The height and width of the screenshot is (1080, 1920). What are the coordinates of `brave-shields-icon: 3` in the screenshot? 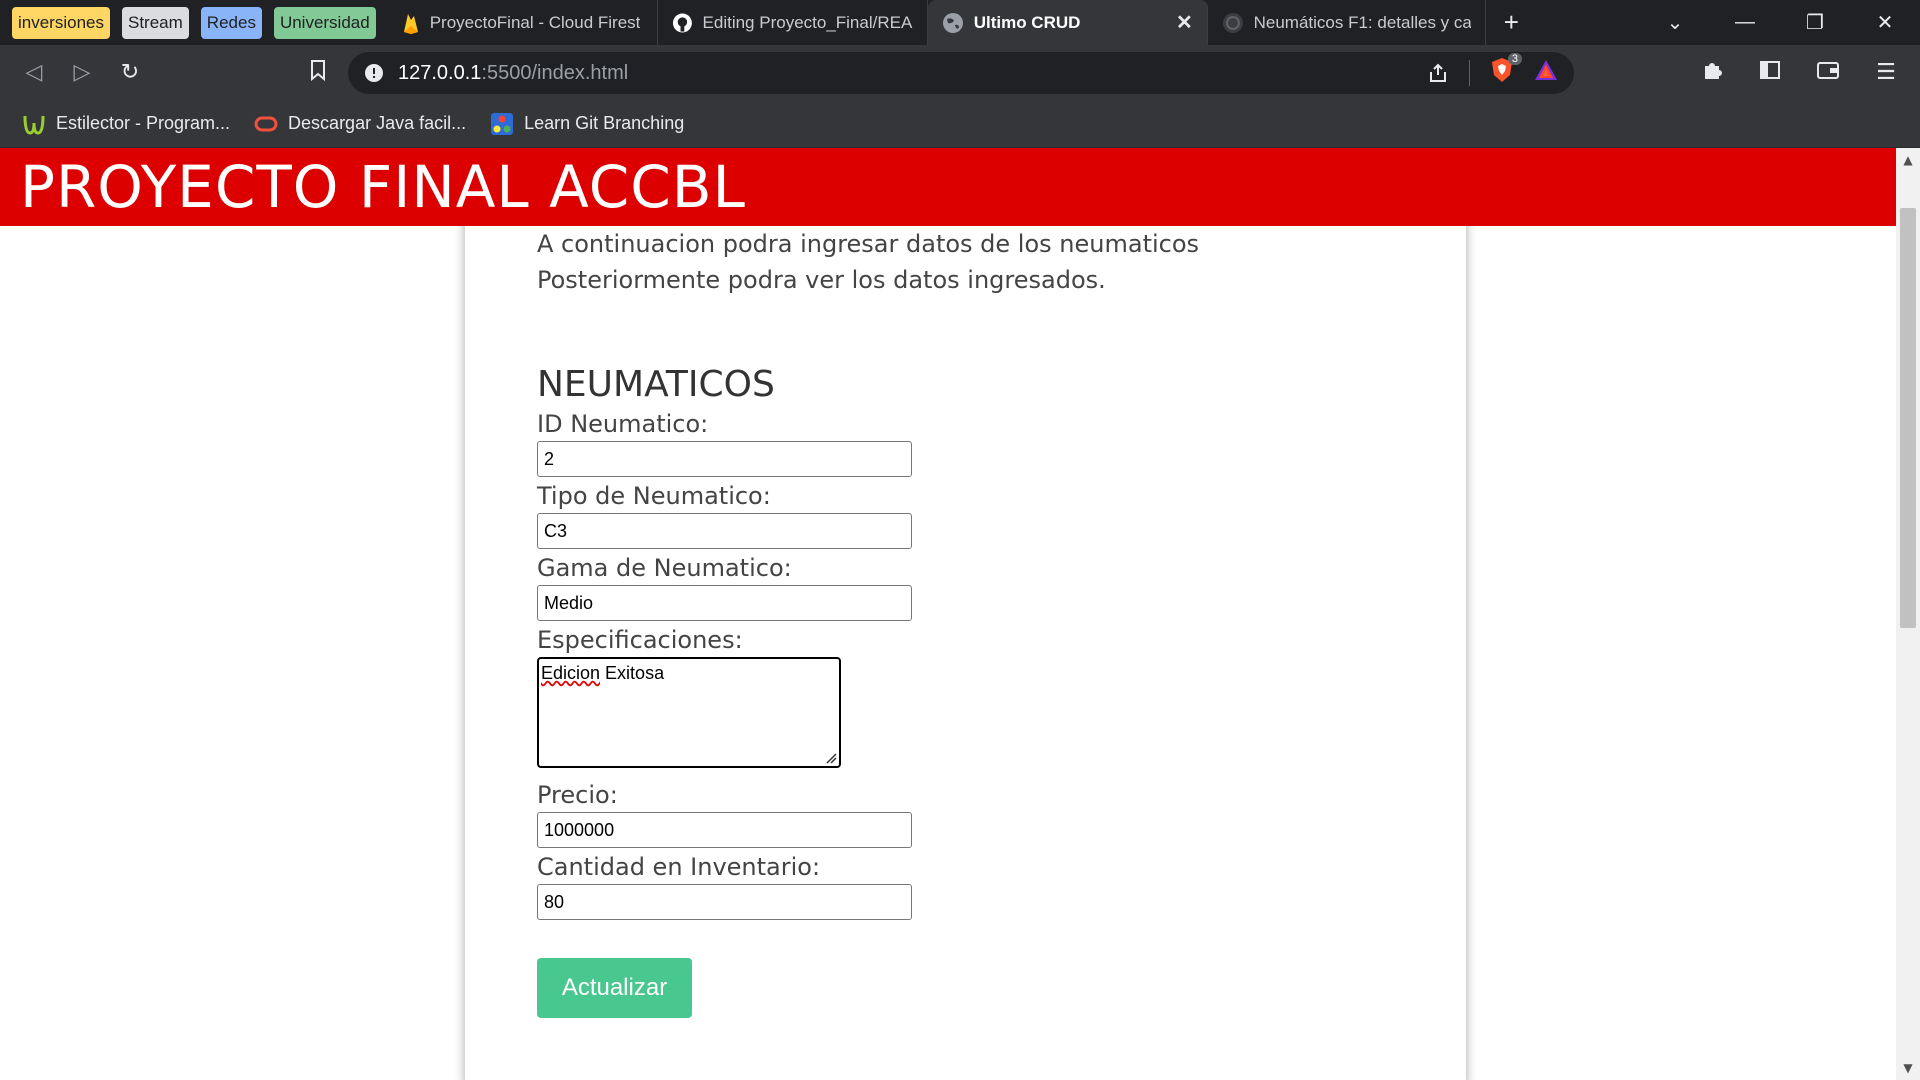 It's located at (1506, 71).